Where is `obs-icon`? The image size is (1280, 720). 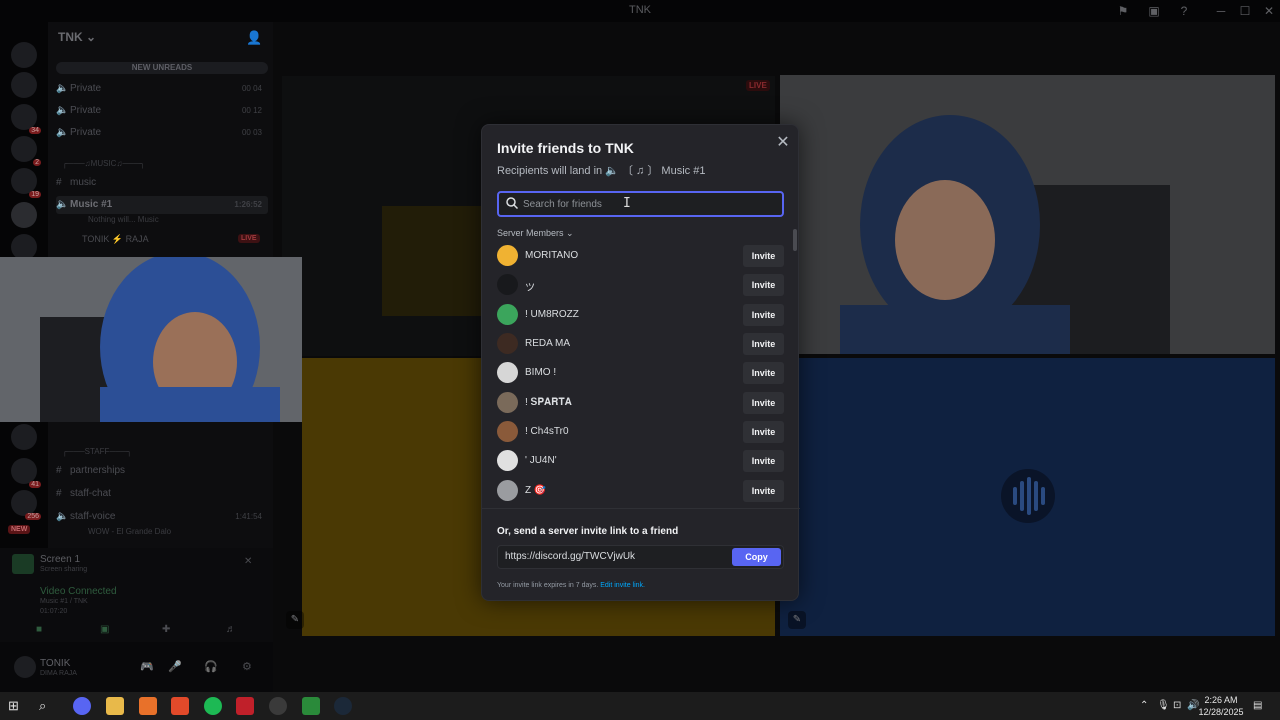 obs-icon is located at coordinates (278, 706).